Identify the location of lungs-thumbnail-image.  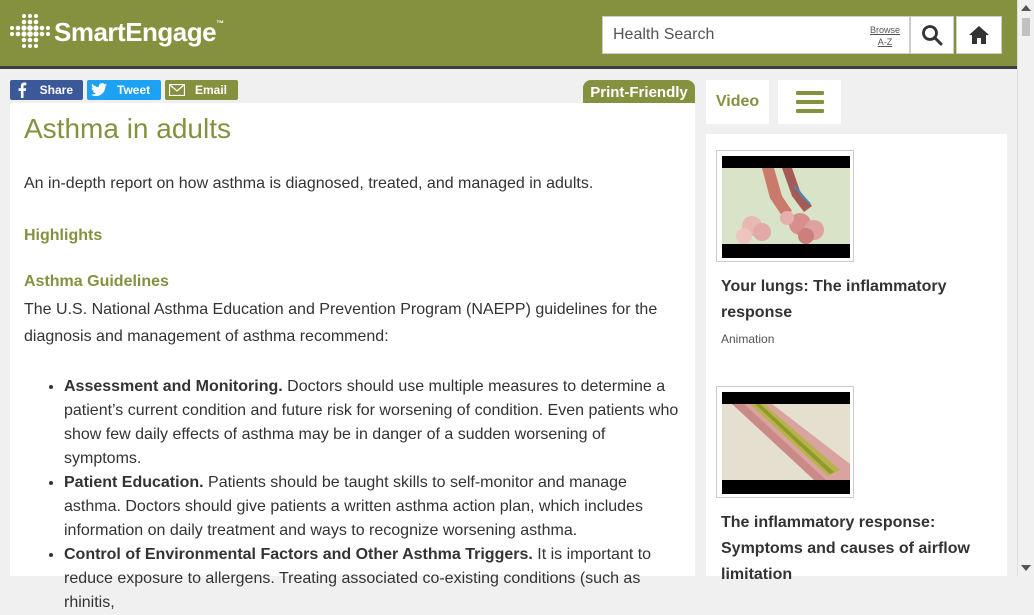
(786, 207).